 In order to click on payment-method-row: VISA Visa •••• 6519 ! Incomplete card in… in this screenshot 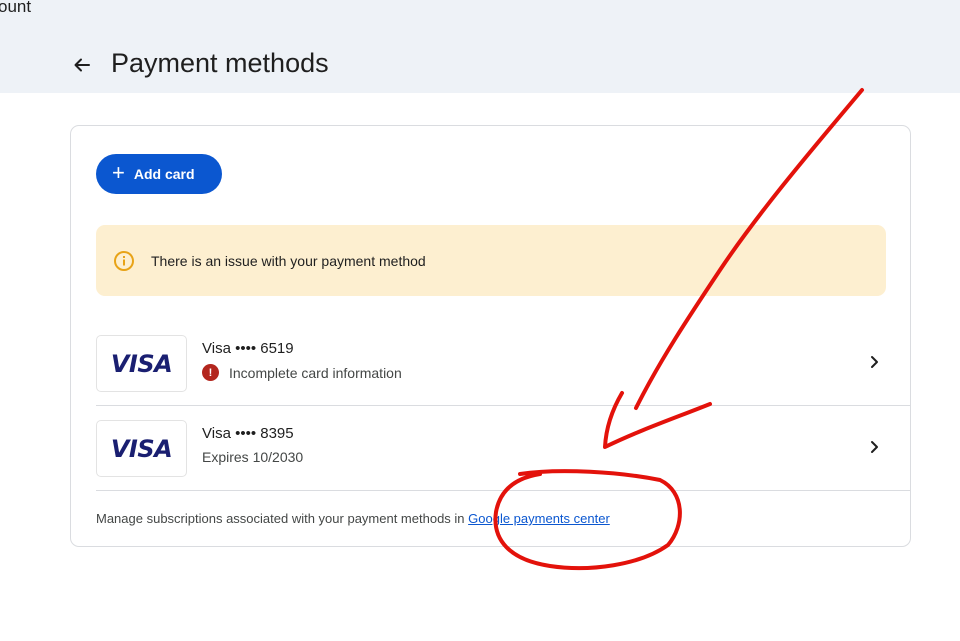, I will do `click(503, 363)`.